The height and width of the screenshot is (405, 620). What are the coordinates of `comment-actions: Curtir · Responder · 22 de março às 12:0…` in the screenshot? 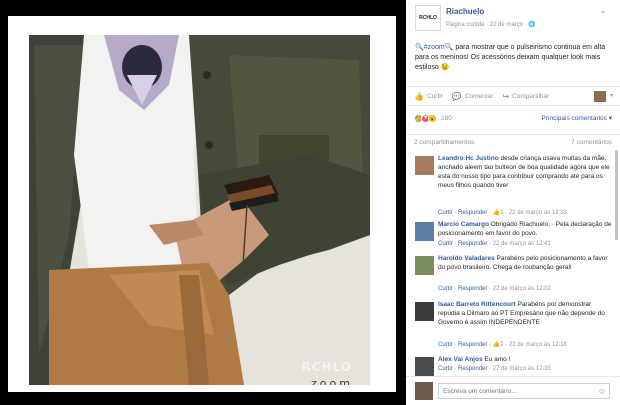 It's located at (494, 289).